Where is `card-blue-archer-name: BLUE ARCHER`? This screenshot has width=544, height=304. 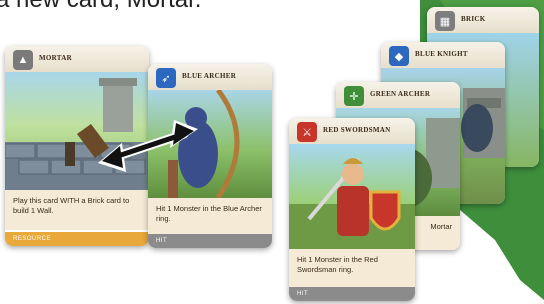 card-blue-archer-name: BLUE ARCHER is located at coordinates (209, 76).